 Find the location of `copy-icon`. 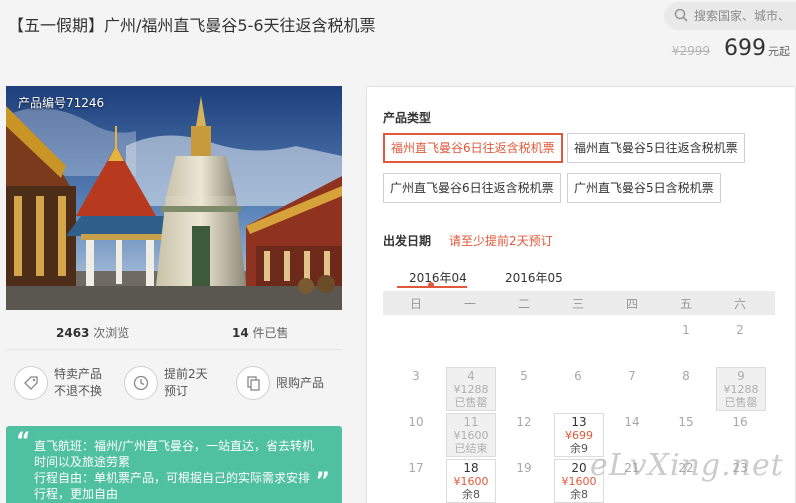

copy-icon is located at coordinates (253, 383).